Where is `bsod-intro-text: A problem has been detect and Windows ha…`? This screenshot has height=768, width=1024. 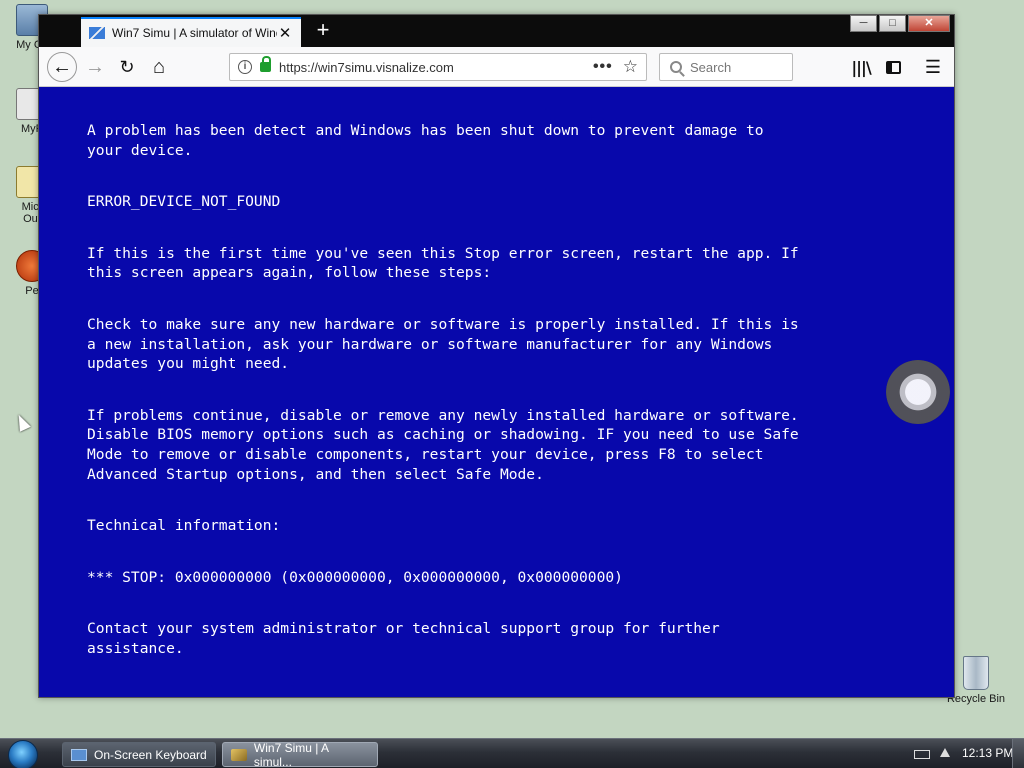
bsod-intro-text: A problem has been detect and Windows ha… is located at coordinates (425, 140).